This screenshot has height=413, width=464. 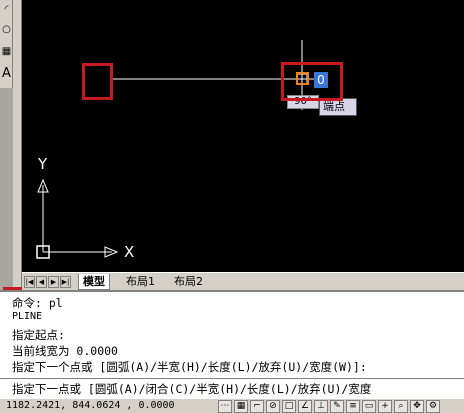 I want to click on history-line: PLINE, so click(x=27, y=316).